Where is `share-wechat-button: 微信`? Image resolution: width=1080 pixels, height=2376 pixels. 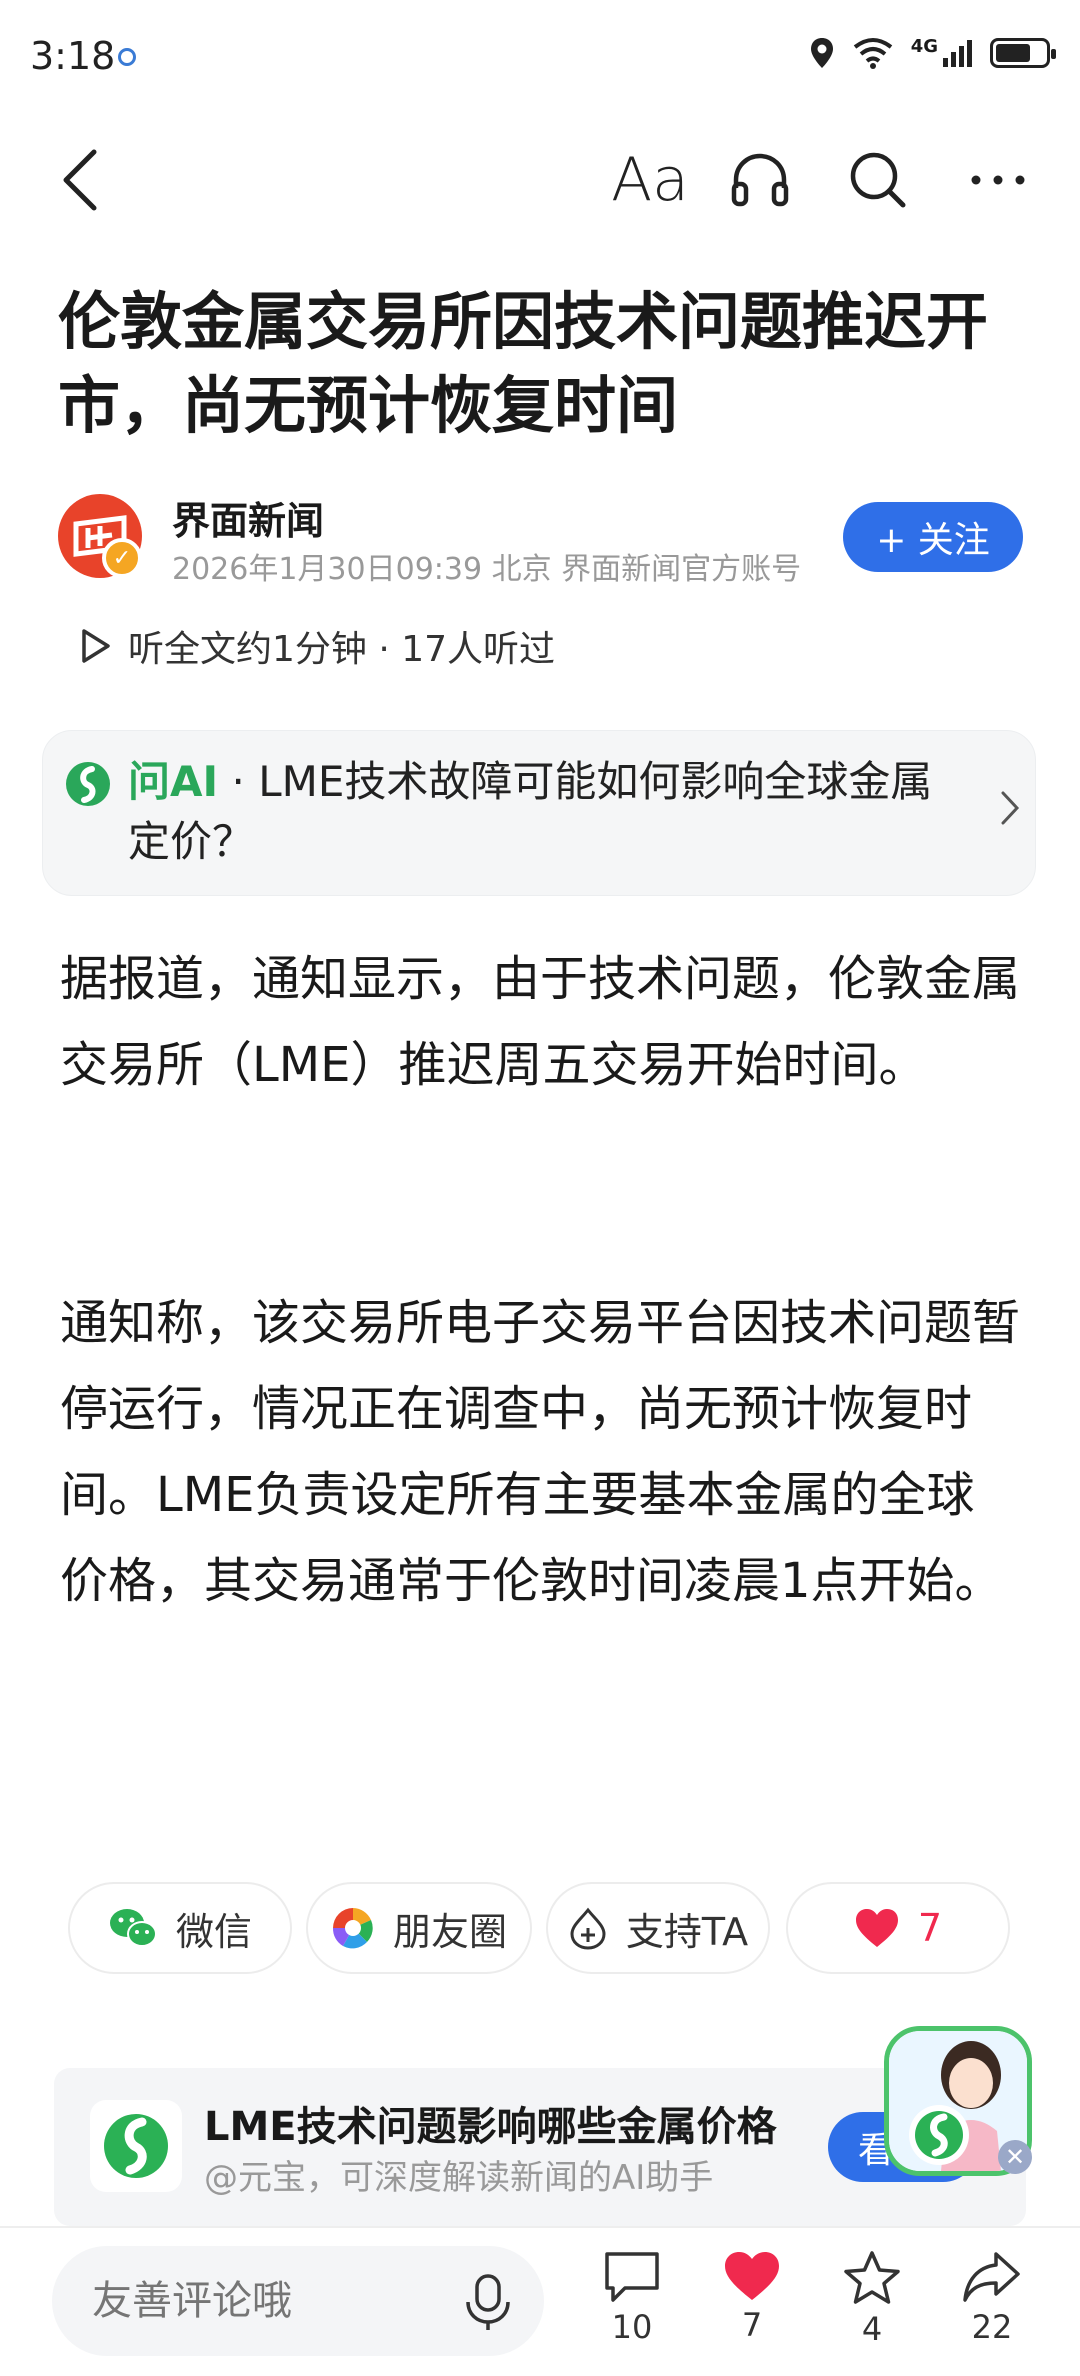 share-wechat-button: 微信 is located at coordinates (180, 1928).